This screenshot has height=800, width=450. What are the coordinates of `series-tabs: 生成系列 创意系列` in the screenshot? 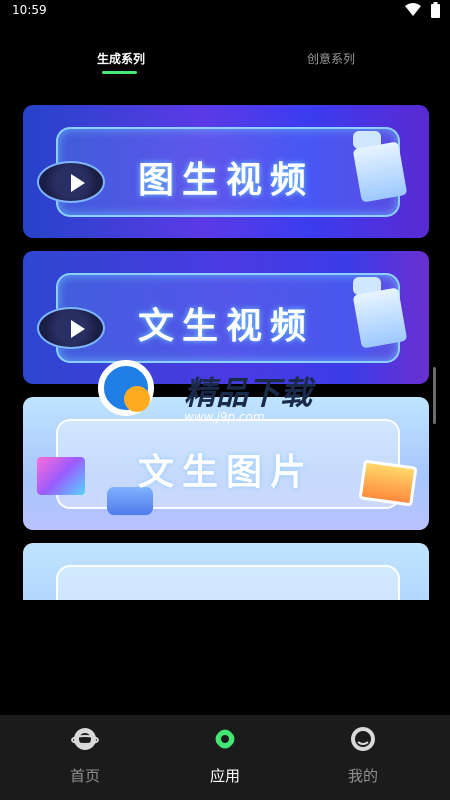 It's located at (225, 64).